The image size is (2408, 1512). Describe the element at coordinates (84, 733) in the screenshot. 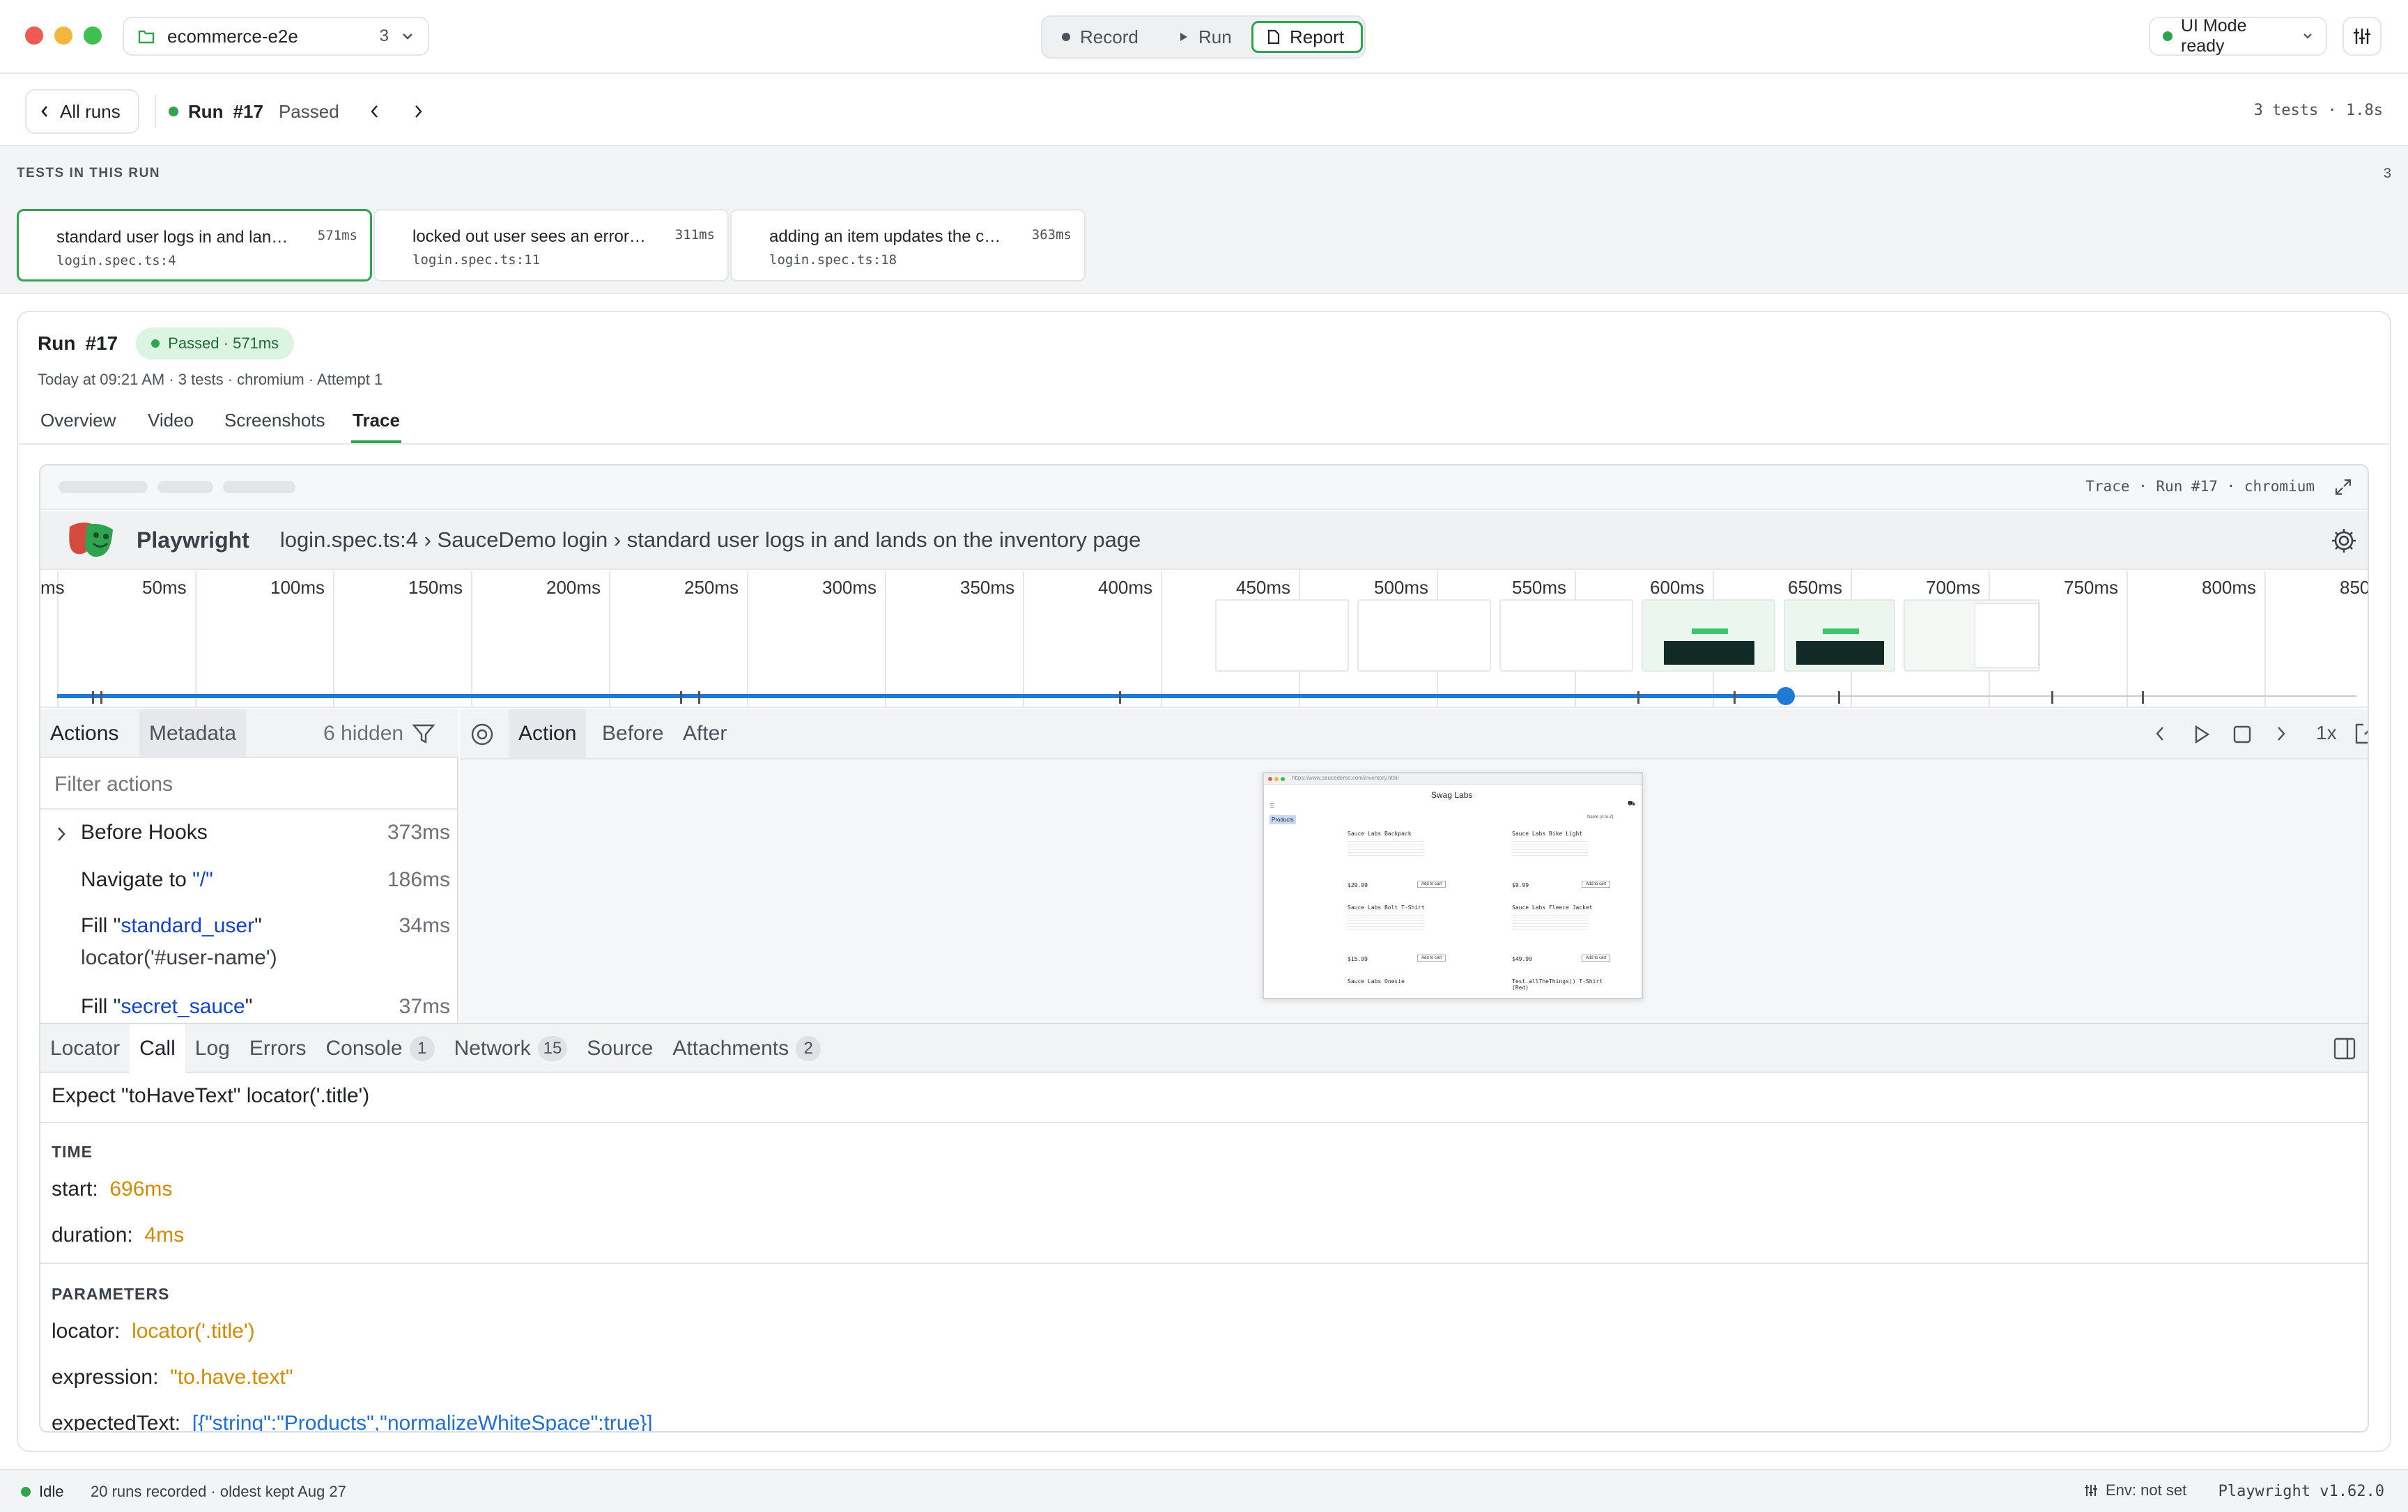

I see `tab-actions: Actions` at that location.